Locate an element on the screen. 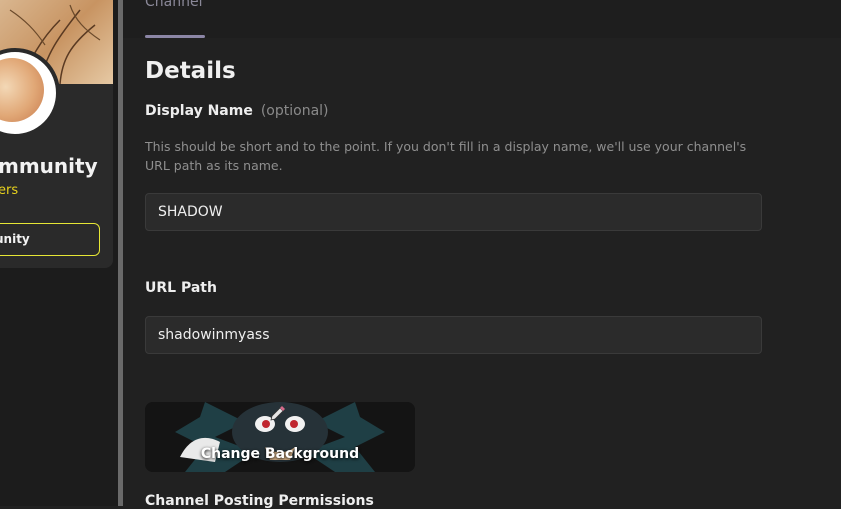 The image size is (841, 509). details-heading: Details is located at coordinates (190, 71).